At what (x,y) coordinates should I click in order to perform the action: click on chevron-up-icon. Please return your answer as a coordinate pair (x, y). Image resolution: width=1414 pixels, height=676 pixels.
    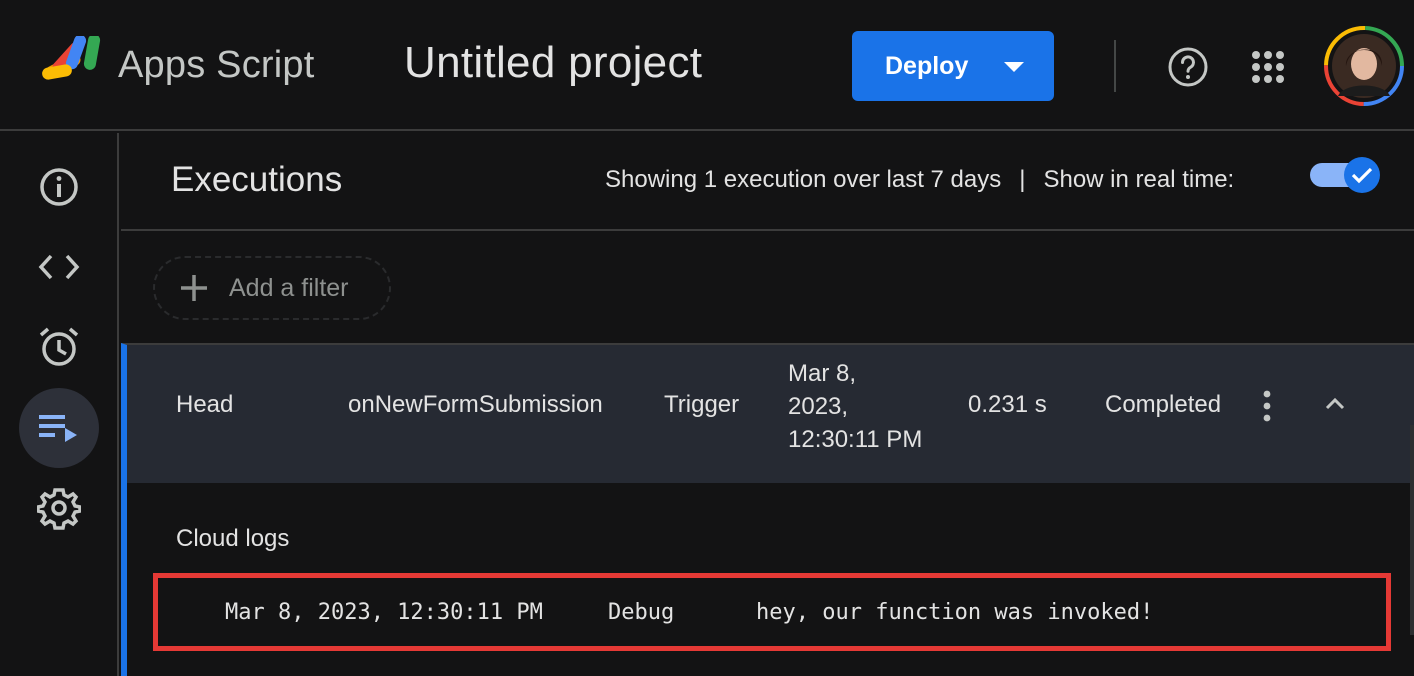
    Looking at the image, I should click on (1335, 404).